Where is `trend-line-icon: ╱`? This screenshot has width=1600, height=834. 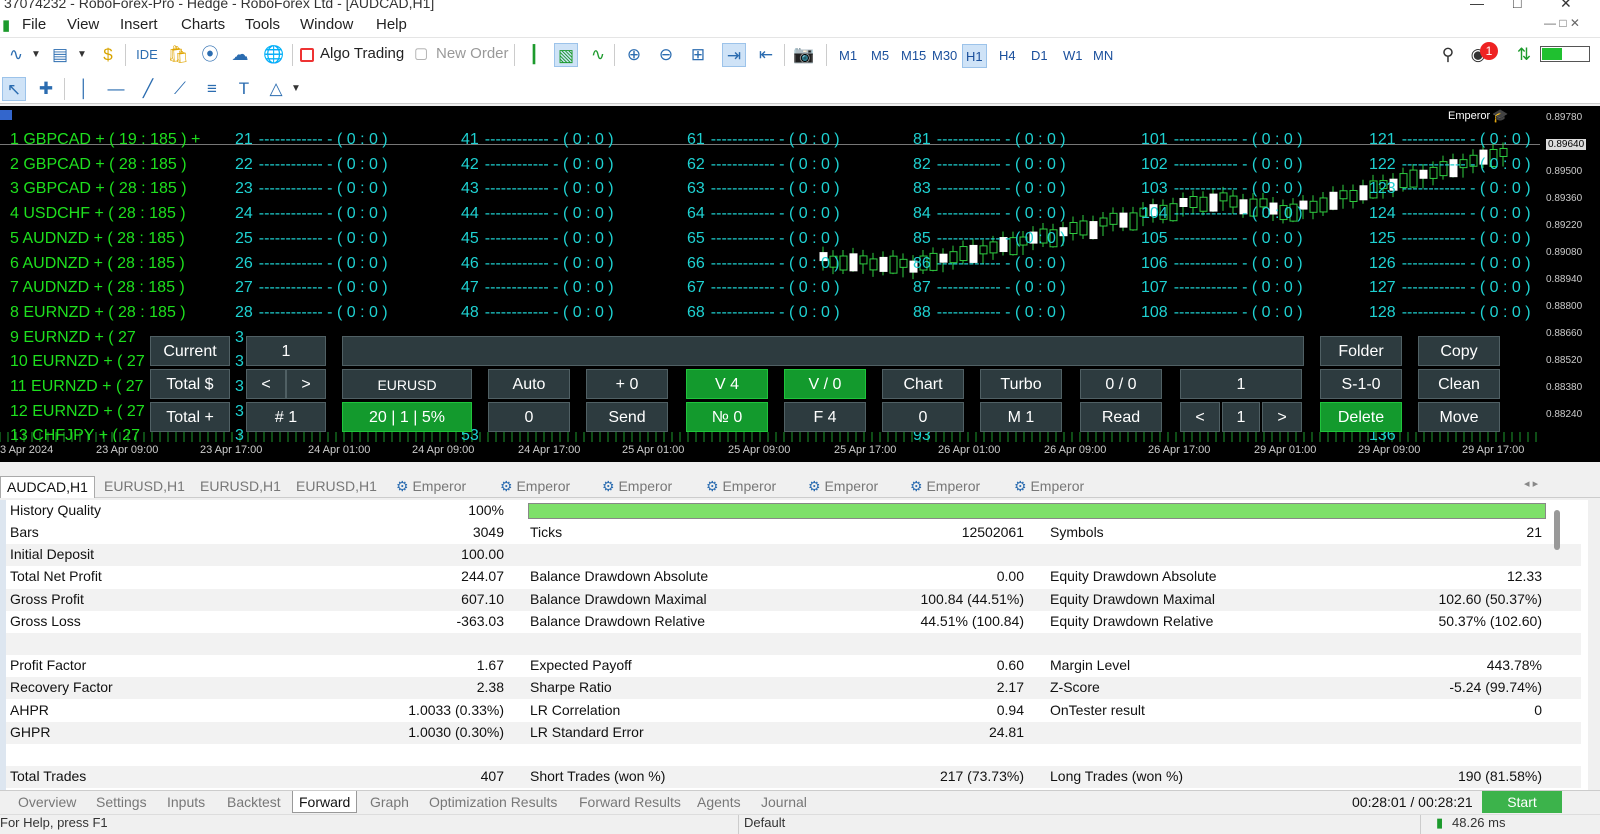
trend-line-icon: ╱ is located at coordinates (148, 89).